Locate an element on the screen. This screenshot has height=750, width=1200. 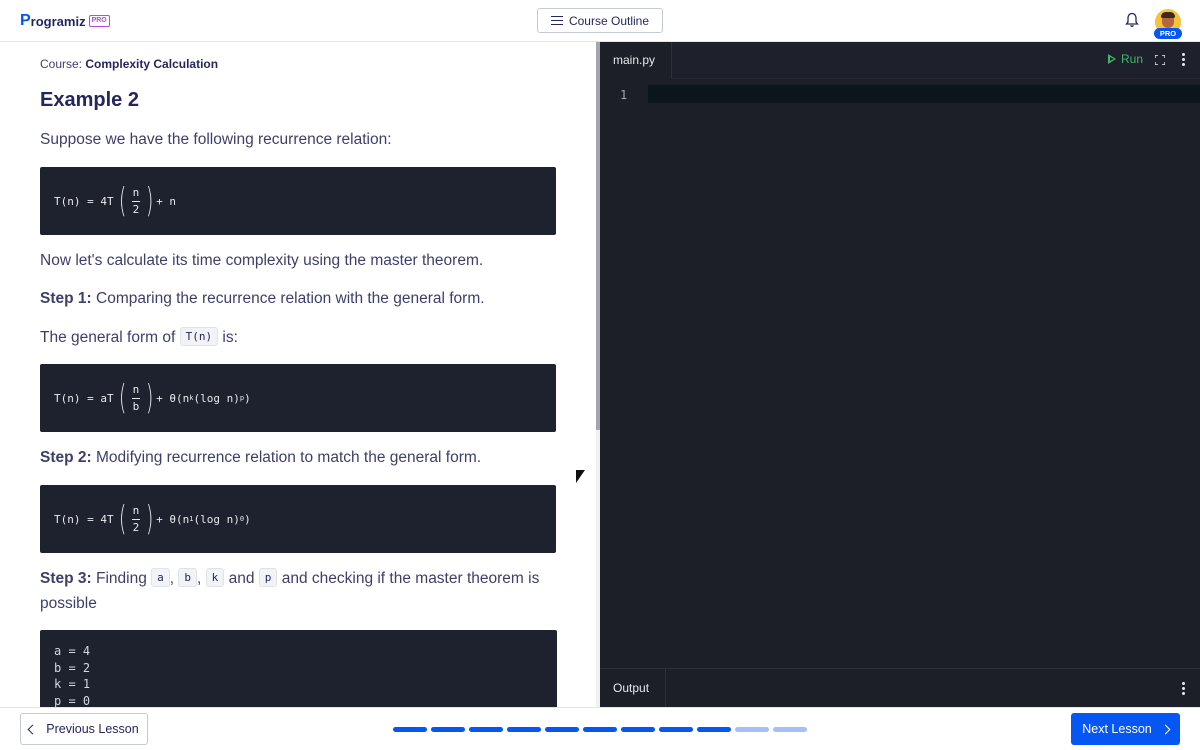
code-block: a = 4 b = 2 k = 1 p = 0 is located at coordinates (298, 668).